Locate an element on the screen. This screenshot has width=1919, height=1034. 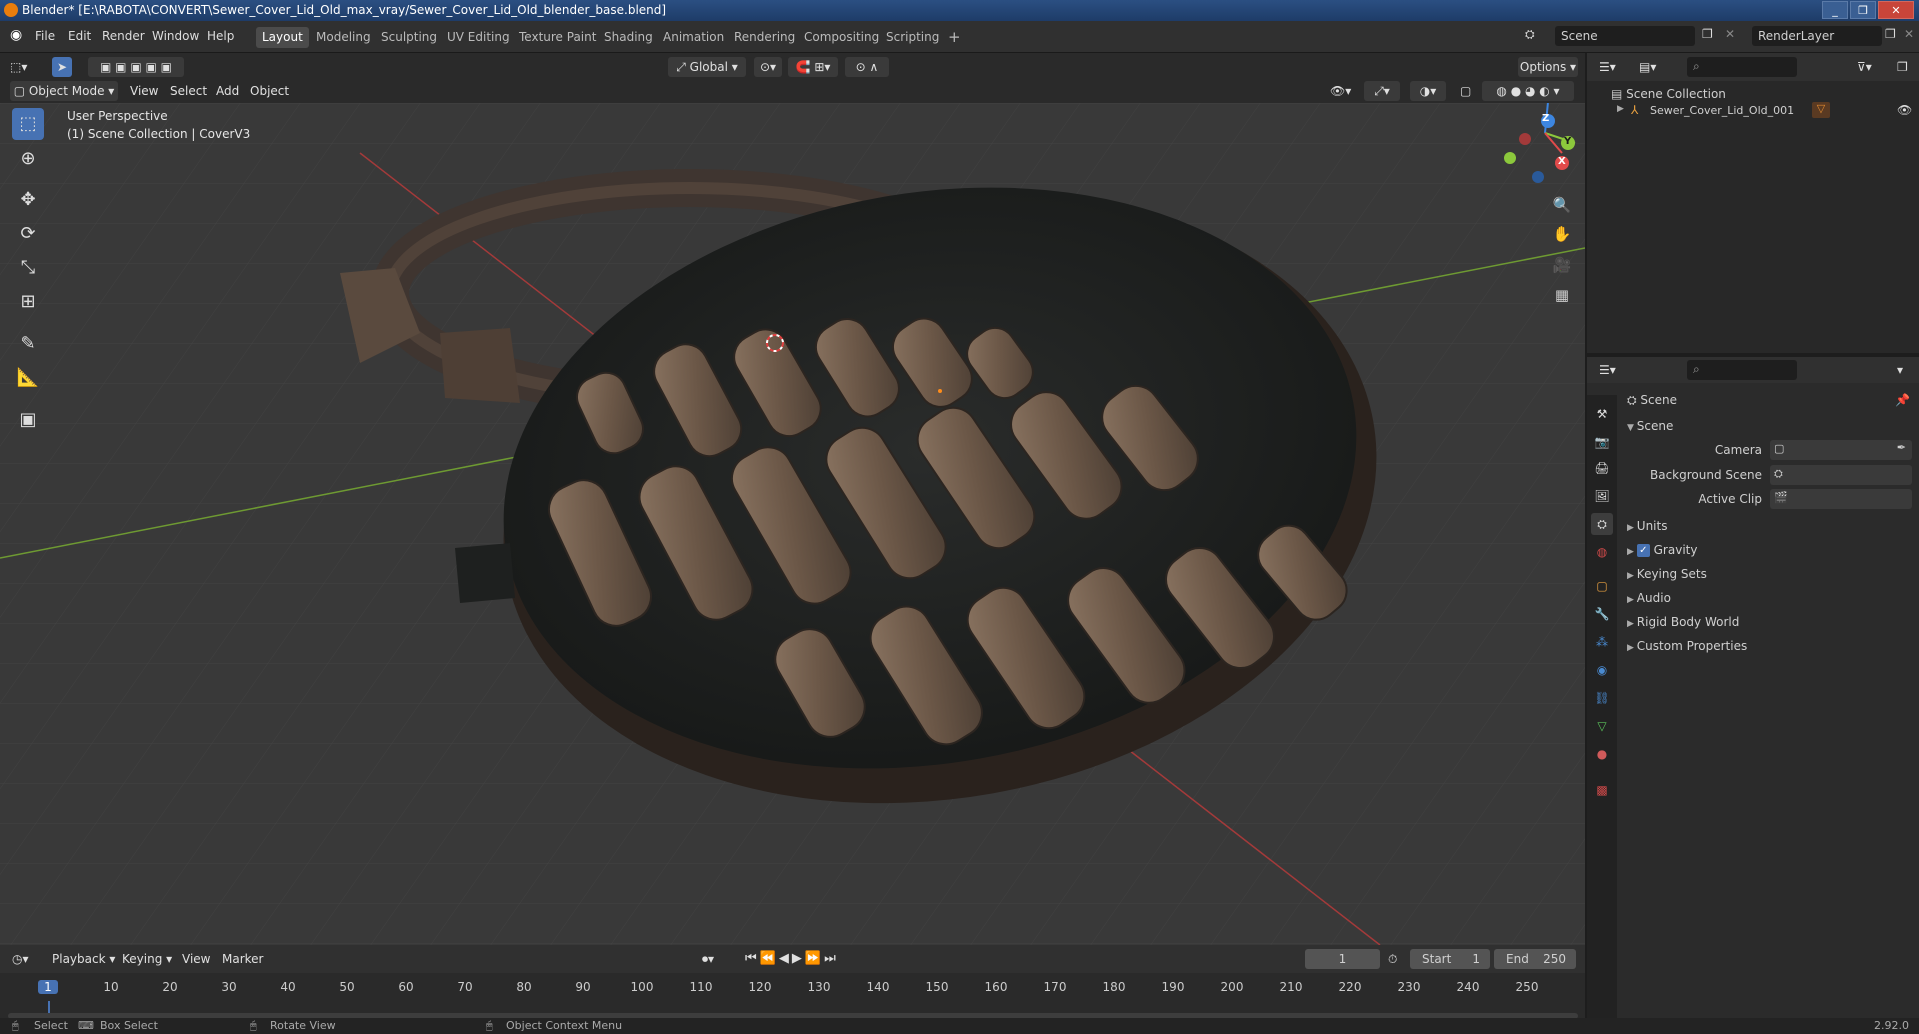
gravity-checkbox: ✓ is located at coordinates (1643, 550).